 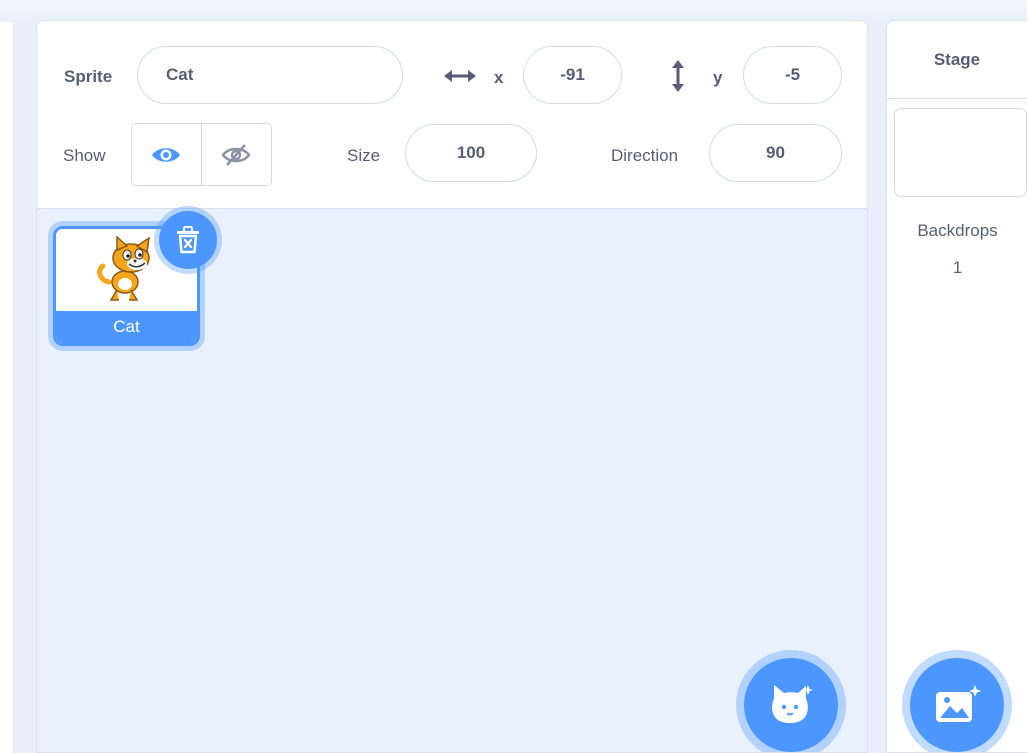 What do you see at coordinates (471, 153) in the screenshot?
I see `size-input: 100` at bounding box center [471, 153].